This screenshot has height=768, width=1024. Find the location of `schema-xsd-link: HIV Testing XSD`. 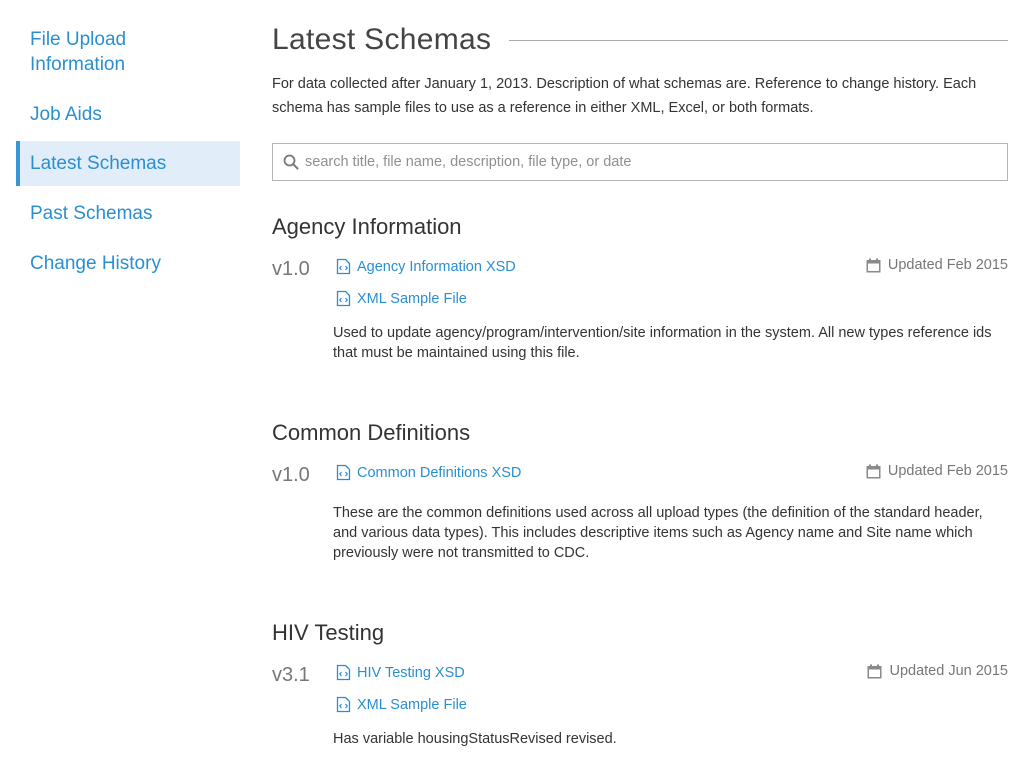

schema-xsd-link: HIV Testing XSD is located at coordinates (400, 672).